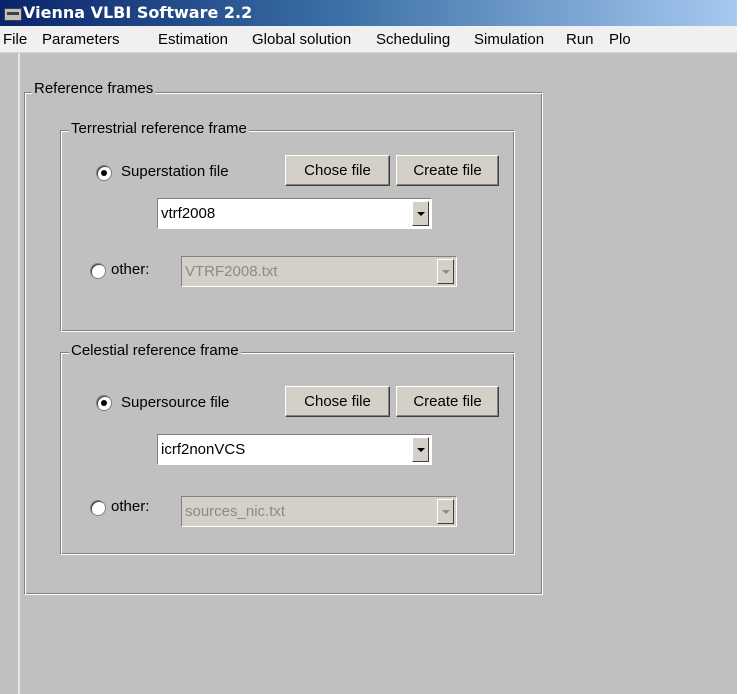 The image size is (748, 694). What do you see at coordinates (337, 401) in the screenshot?
I see `celestial-chose-file-button: Chose file` at bounding box center [337, 401].